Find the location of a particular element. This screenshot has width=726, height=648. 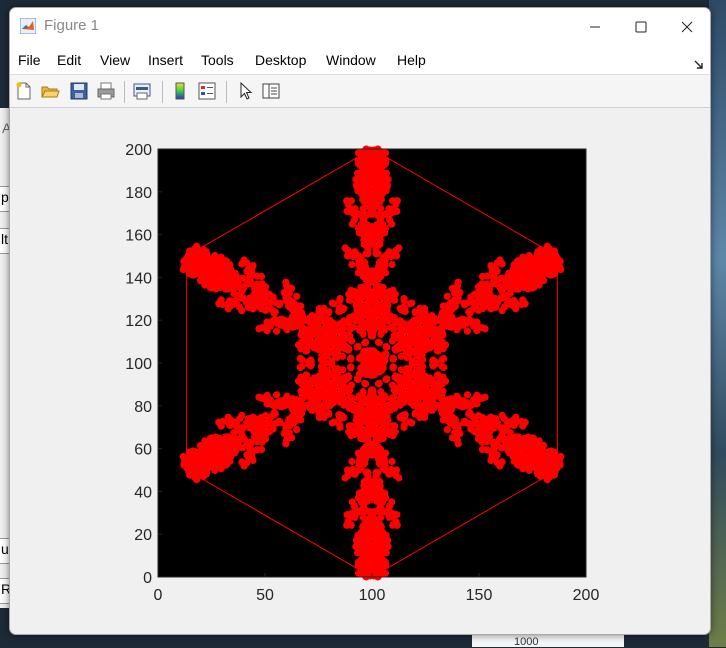

print-icon is located at coordinates (106, 91).